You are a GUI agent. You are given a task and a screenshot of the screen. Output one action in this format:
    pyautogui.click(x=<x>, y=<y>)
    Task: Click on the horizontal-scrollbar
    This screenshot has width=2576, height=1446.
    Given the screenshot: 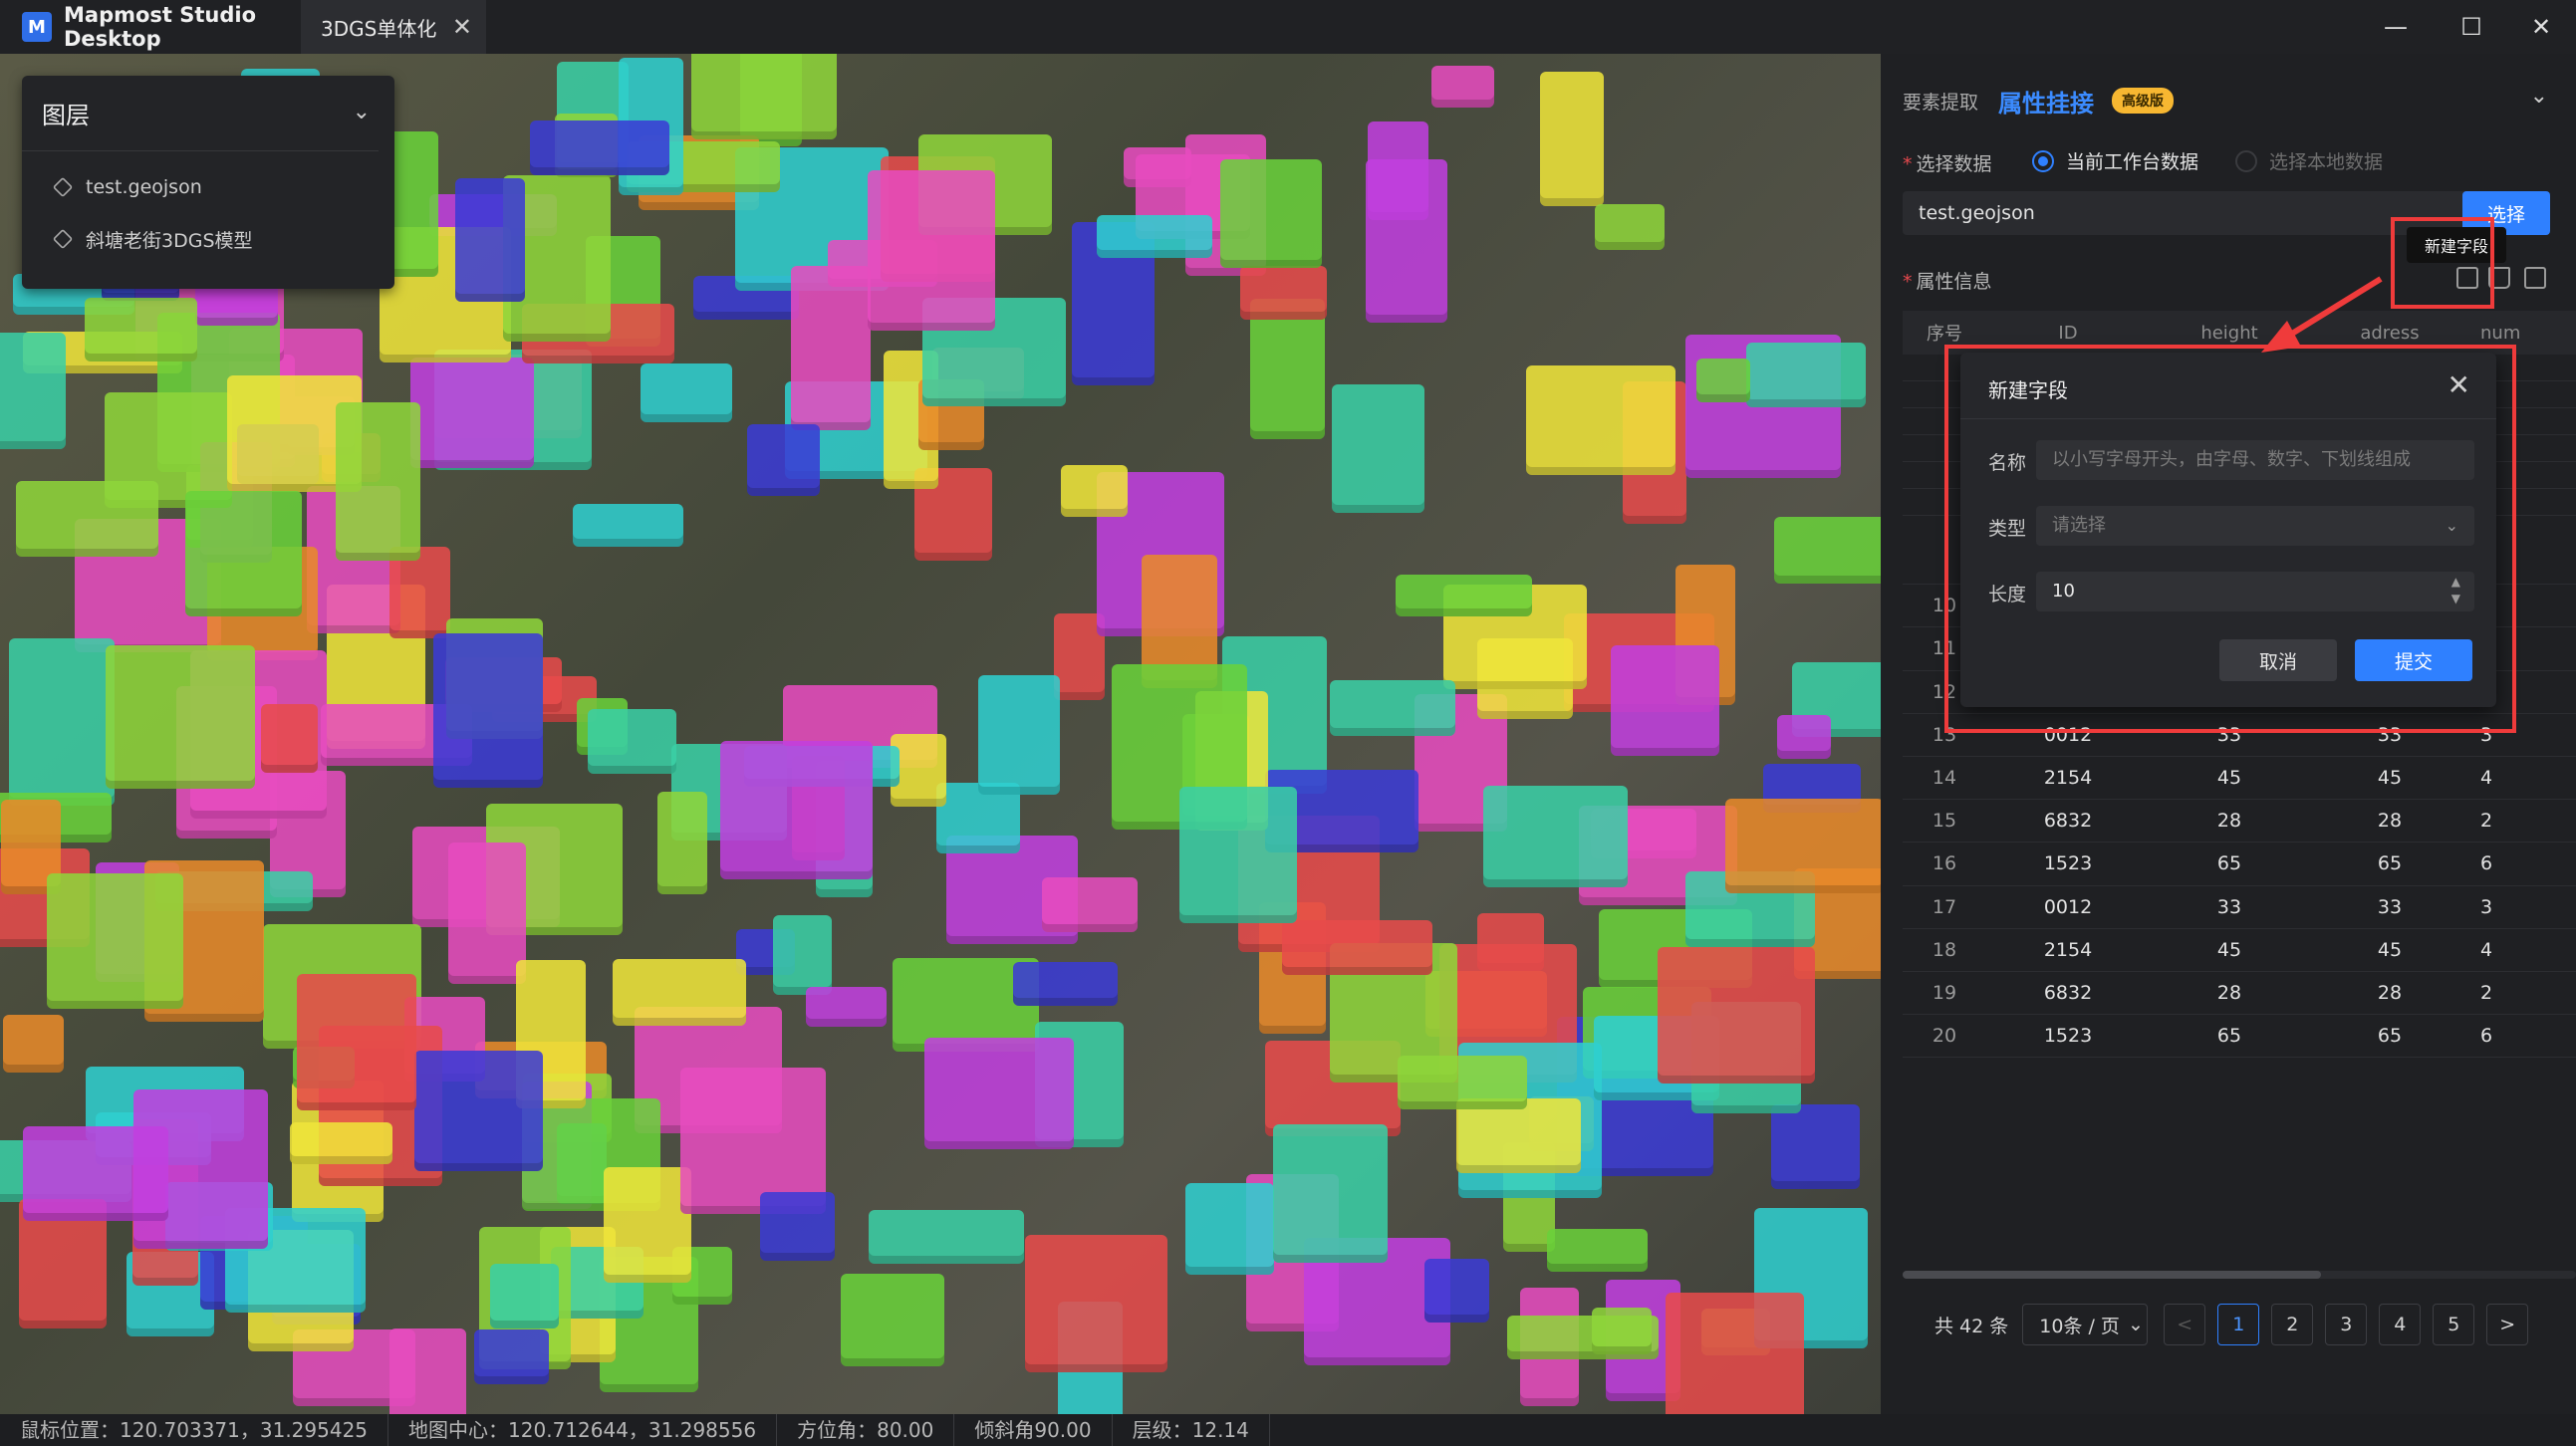 What is the action you would take?
    pyautogui.click(x=2239, y=1275)
    